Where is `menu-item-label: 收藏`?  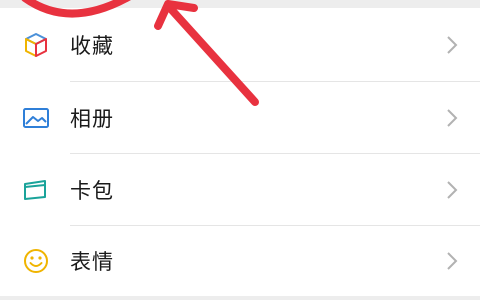 menu-item-label: 收藏 is located at coordinates (92, 46).